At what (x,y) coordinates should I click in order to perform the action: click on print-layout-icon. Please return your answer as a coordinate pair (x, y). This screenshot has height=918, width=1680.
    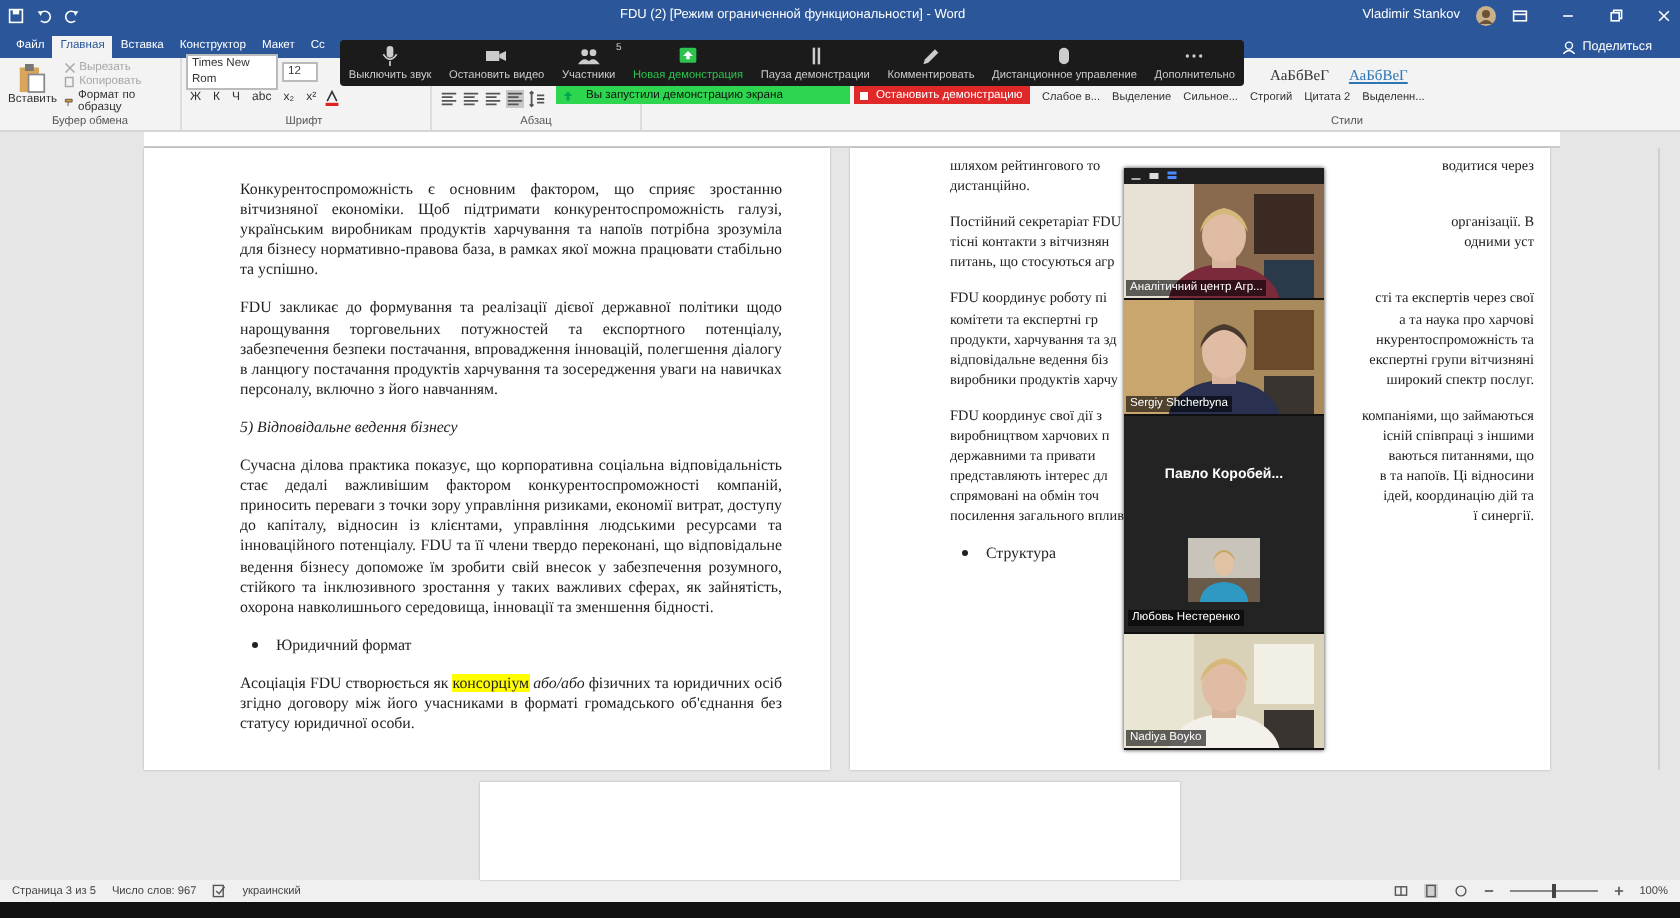
    Looking at the image, I should click on (1430, 891).